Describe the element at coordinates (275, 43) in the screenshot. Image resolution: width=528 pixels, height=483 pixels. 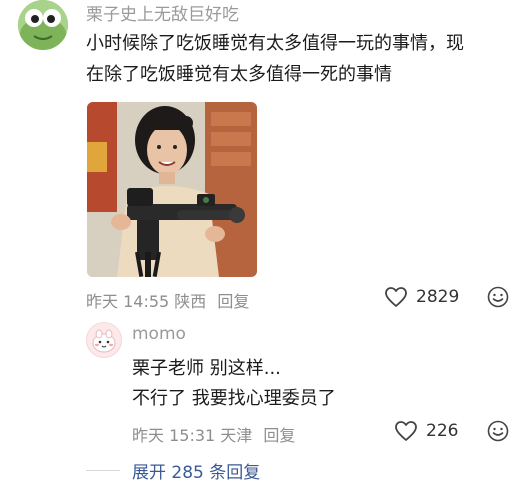
I see `comment-text-line-1: 小时候除了吃饭睡觉有太多值得一玩的事情，现` at that location.